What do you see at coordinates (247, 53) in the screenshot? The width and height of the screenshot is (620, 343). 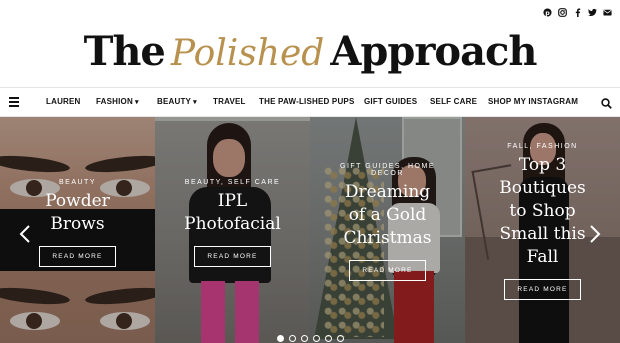 I see `logo-word-polished: Polished` at bounding box center [247, 53].